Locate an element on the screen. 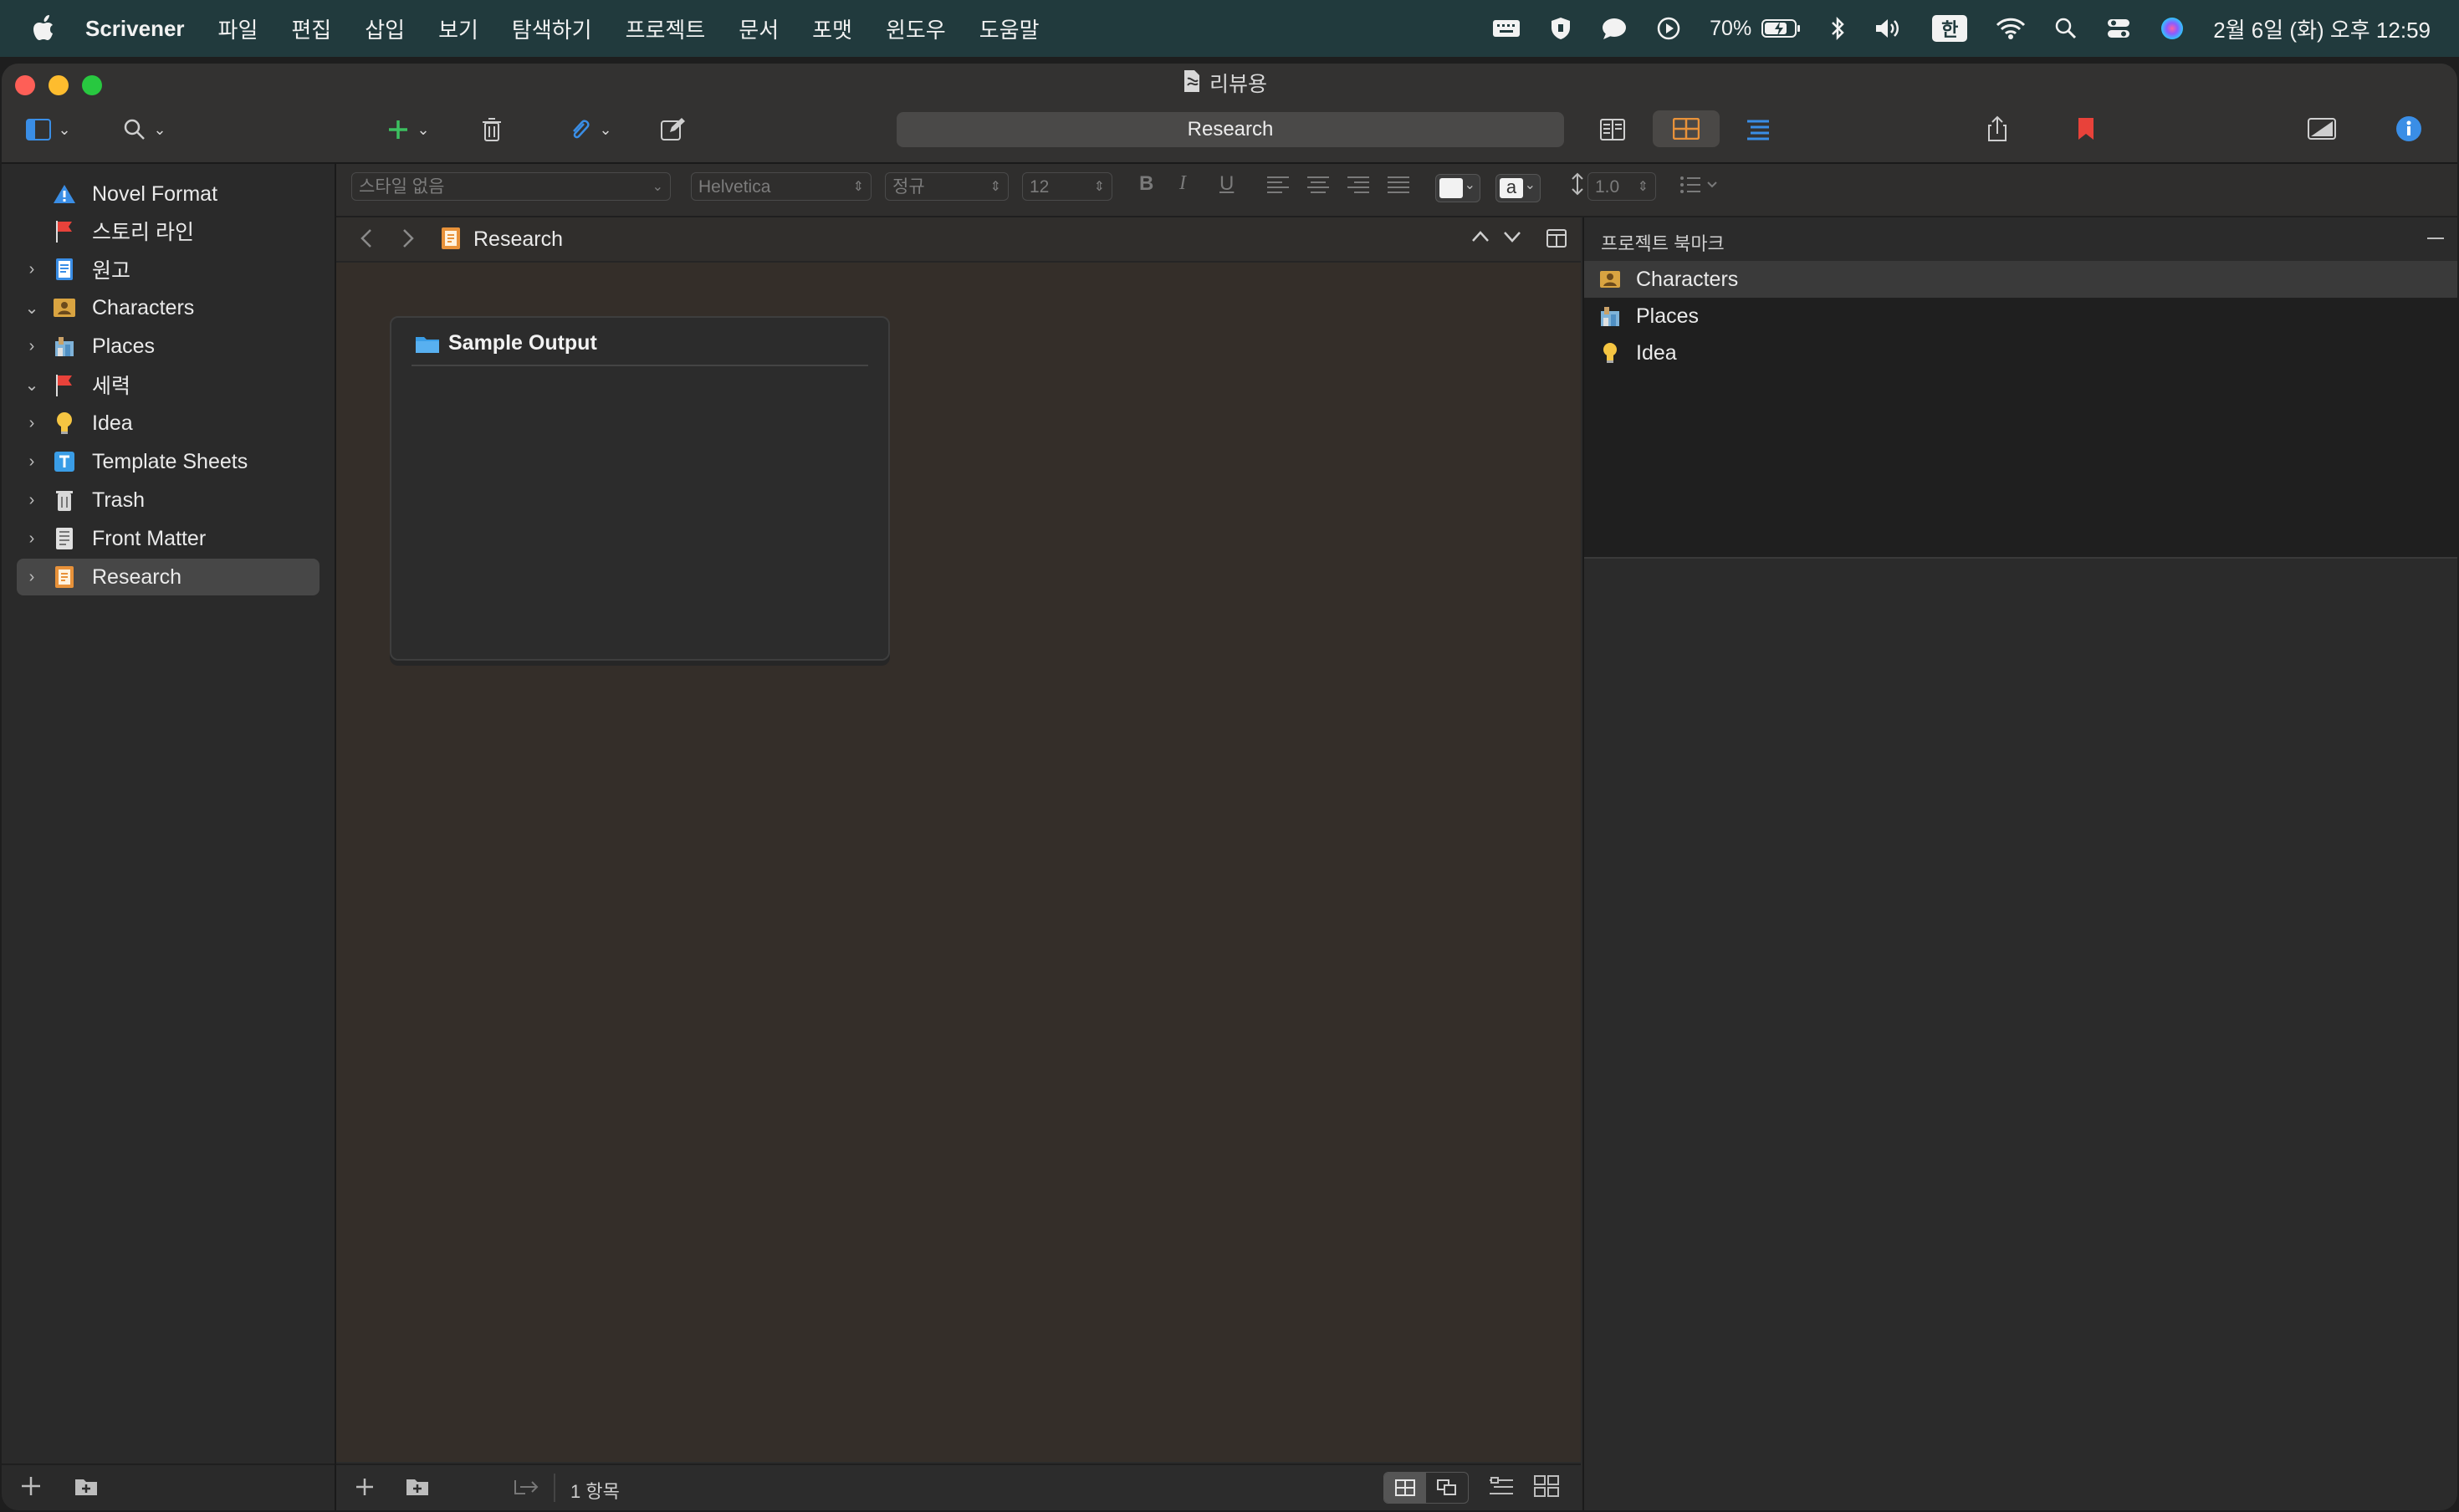  binder-toggle-button: ⌄ is located at coordinates (48, 130).